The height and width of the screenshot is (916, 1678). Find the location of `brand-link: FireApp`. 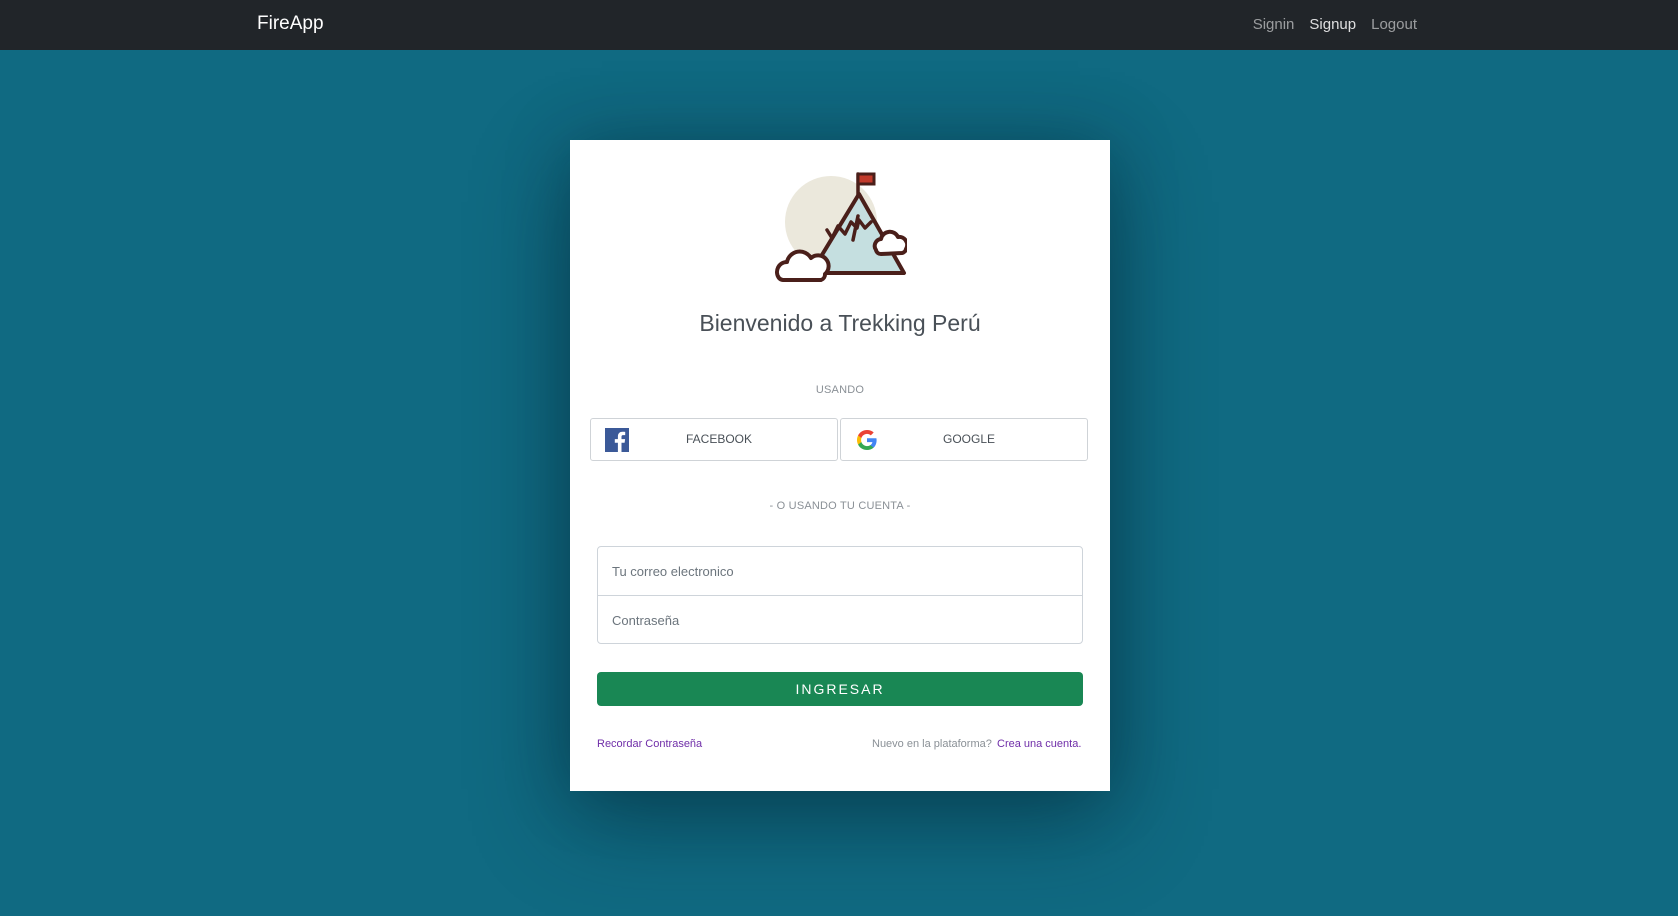

brand-link: FireApp is located at coordinates (290, 24).